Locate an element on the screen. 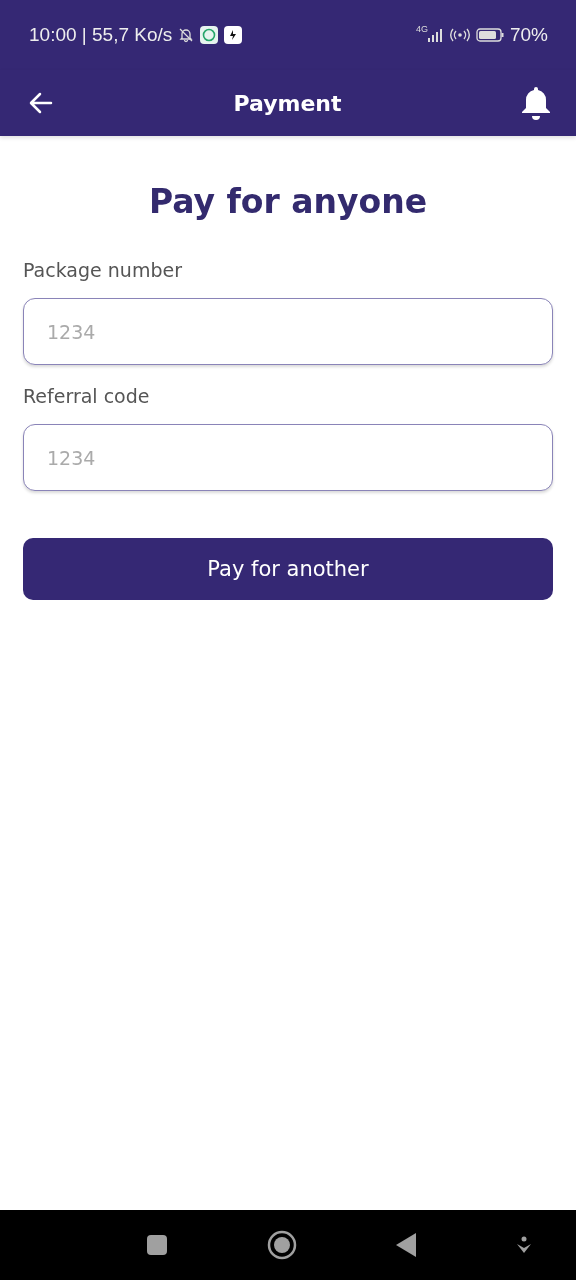  screen-title: Payment is located at coordinates (287, 103).